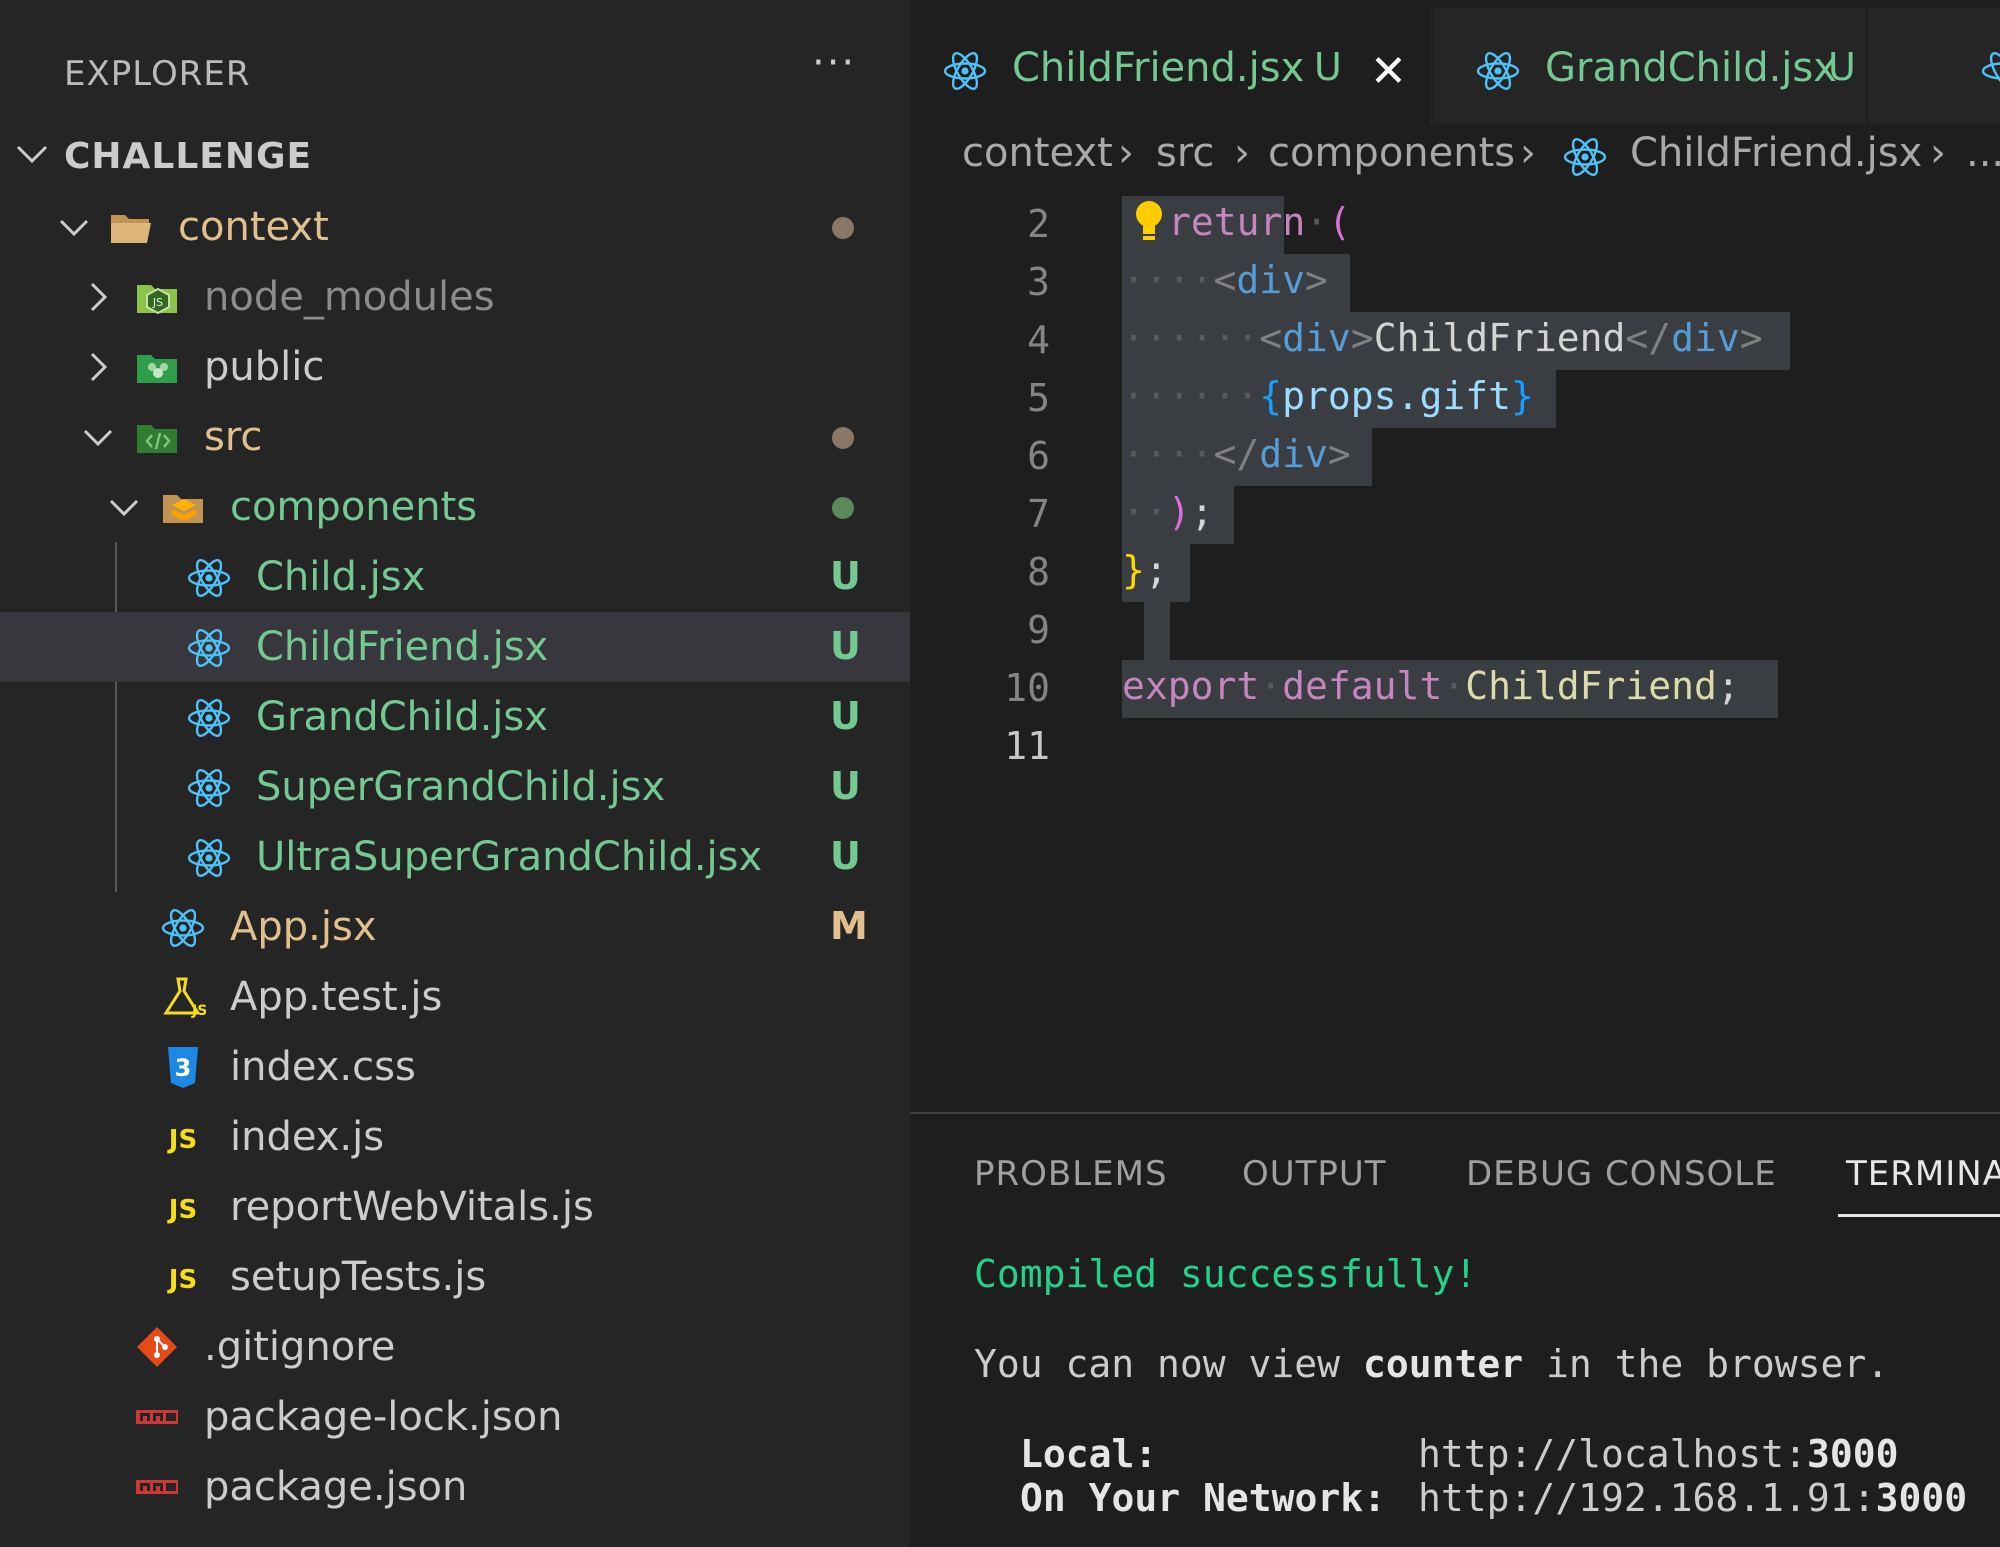  I want to click on code-line: 8 };, so click(1455, 573).